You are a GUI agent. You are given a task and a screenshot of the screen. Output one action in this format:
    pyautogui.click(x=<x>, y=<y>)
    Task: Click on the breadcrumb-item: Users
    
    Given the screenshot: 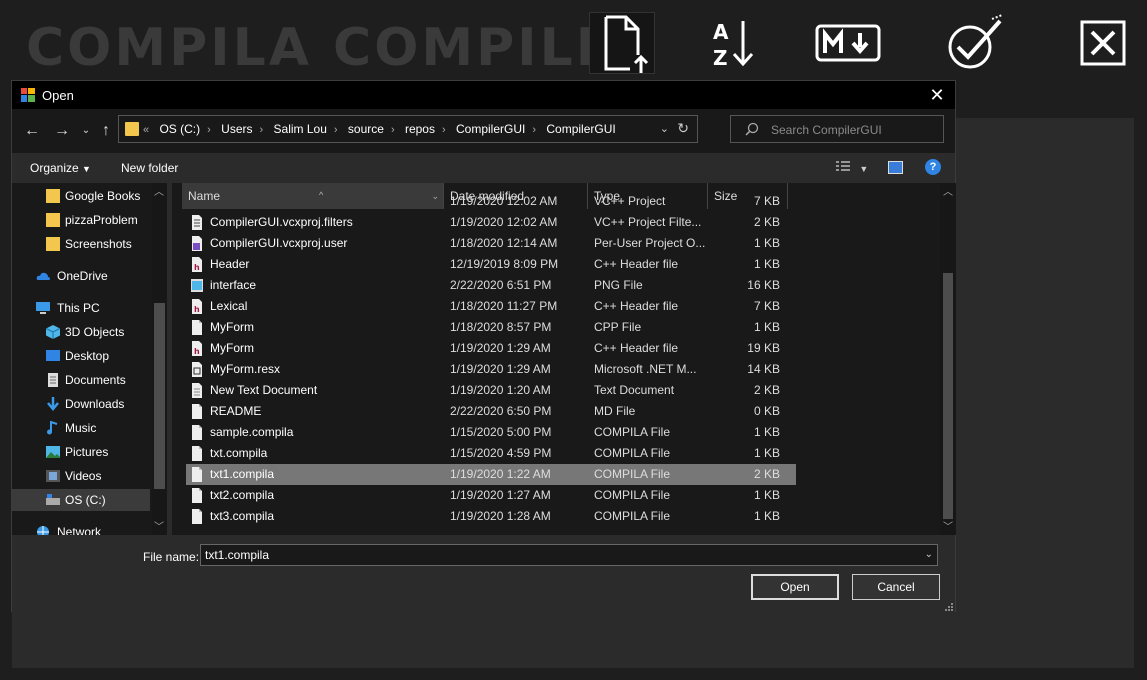 What is the action you would take?
    pyautogui.click(x=236, y=129)
    